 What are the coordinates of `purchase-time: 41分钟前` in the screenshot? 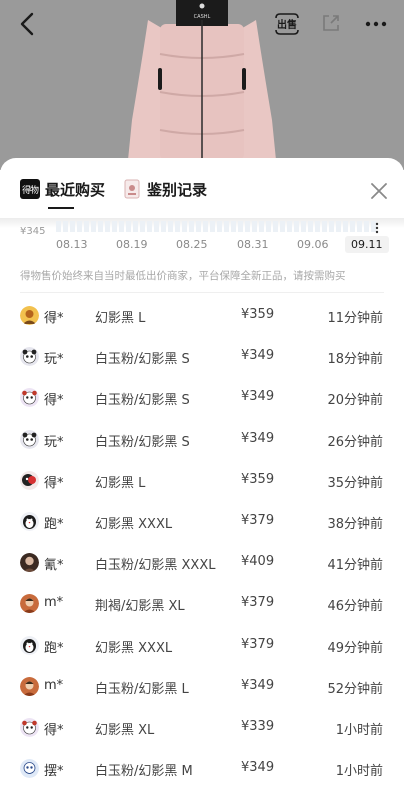 It's located at (355, 566).